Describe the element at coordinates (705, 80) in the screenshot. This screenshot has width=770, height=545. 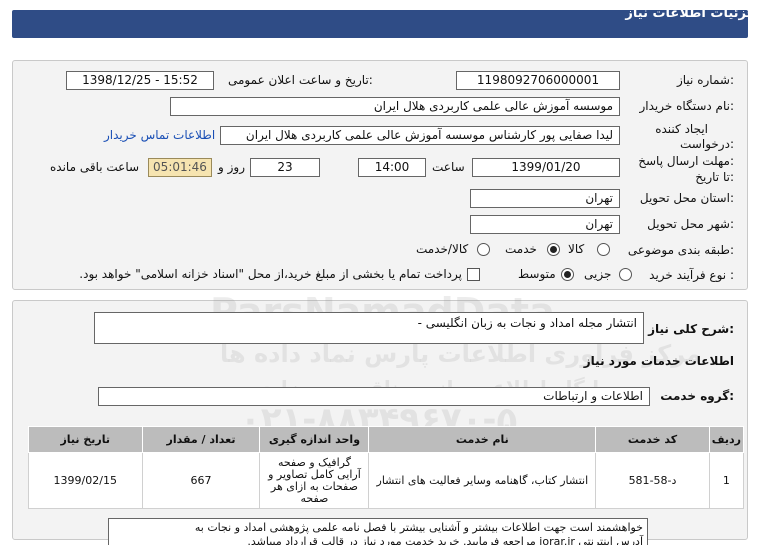
I see `need-number-label: شماره نیاز:` at that location.